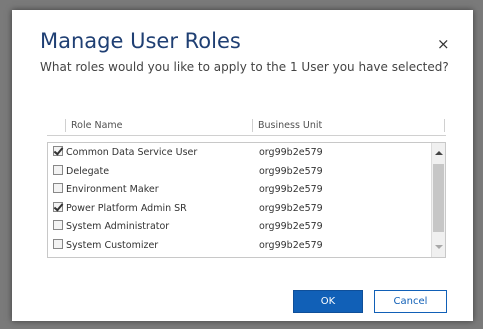 The height and width of the screenshot is (329, 483). Describe the element at coordinates (112, 245) in the screenshot. I see `role-name-cell: System Customizer` at that location.